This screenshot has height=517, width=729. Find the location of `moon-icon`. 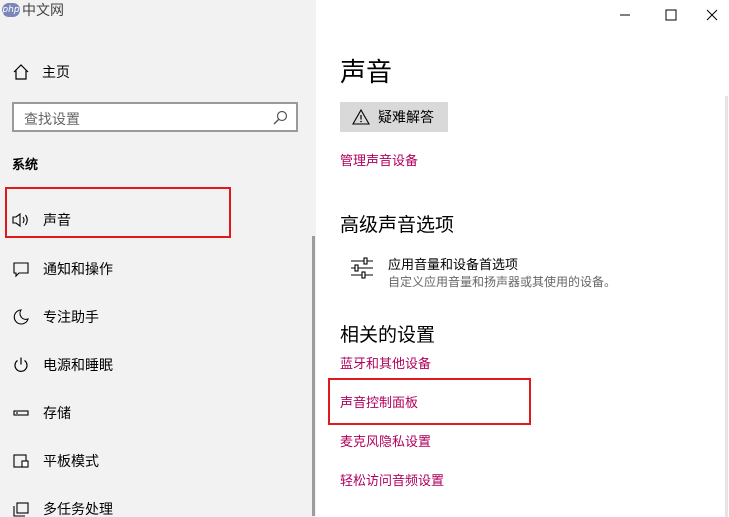

moon-icon is located at coordinates (21, 317).